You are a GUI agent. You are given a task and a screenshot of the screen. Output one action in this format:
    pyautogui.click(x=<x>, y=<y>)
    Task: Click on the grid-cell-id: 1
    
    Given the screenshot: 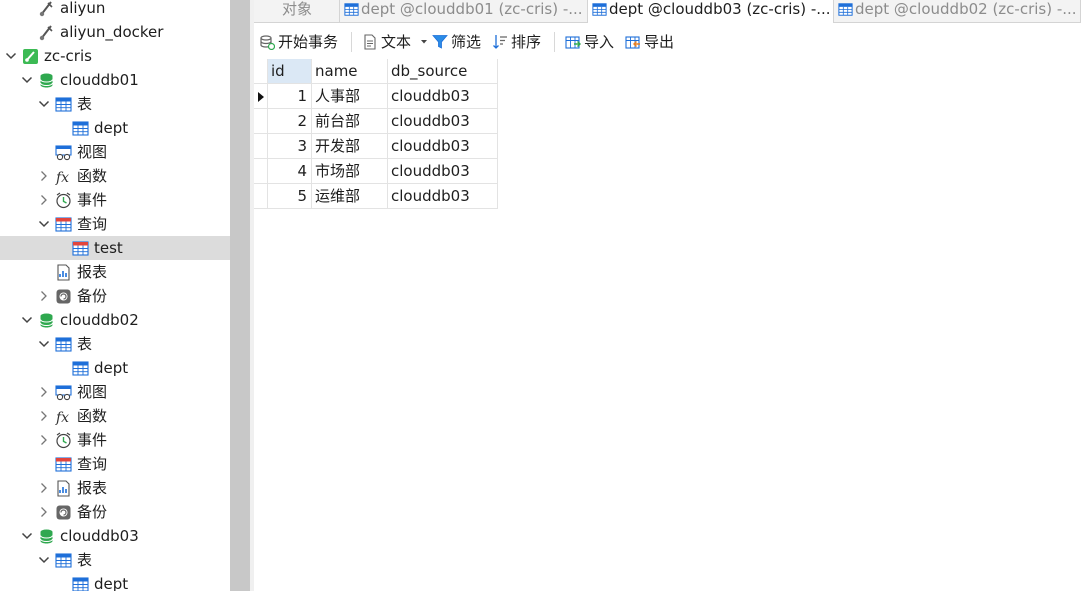 What is the action you would take?
    pyautogui.click(x=290, y=96)
    